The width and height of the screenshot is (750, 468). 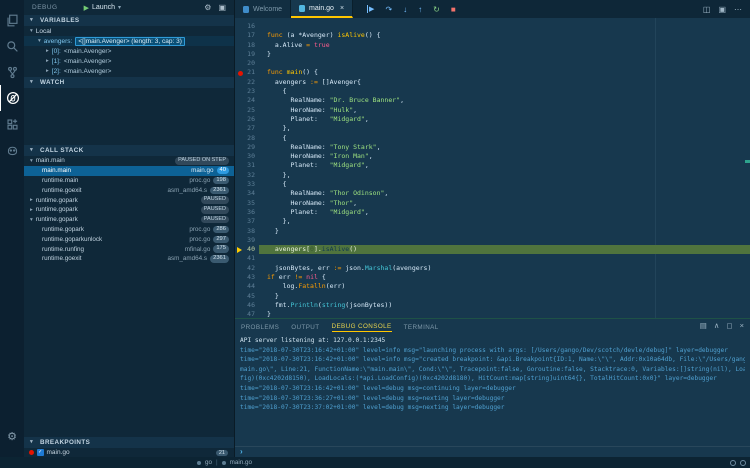 I want to click on gutter: 27, so click(x=247, y=128).